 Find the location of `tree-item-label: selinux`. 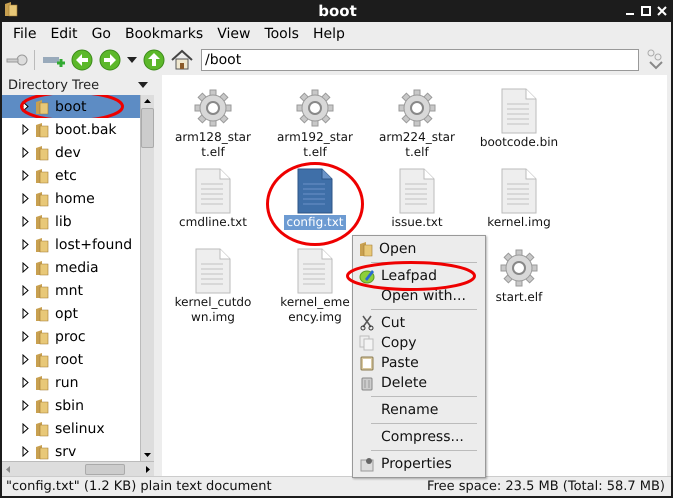

tree-item-label: selinux is located at coordinates (80, 428).